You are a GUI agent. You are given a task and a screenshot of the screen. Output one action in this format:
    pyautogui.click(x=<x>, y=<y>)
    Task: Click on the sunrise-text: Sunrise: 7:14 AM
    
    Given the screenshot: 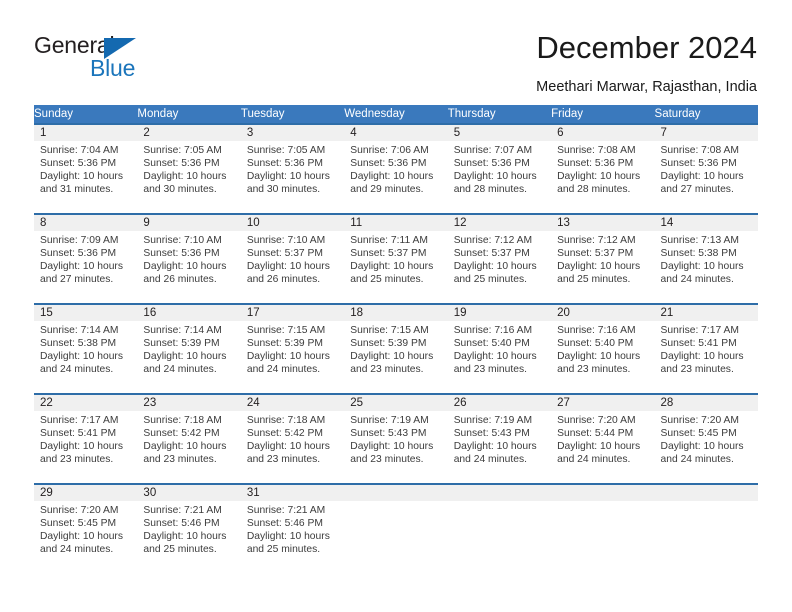 What is the action you would take?
    pyautogui.click(x=79, y=330)
    